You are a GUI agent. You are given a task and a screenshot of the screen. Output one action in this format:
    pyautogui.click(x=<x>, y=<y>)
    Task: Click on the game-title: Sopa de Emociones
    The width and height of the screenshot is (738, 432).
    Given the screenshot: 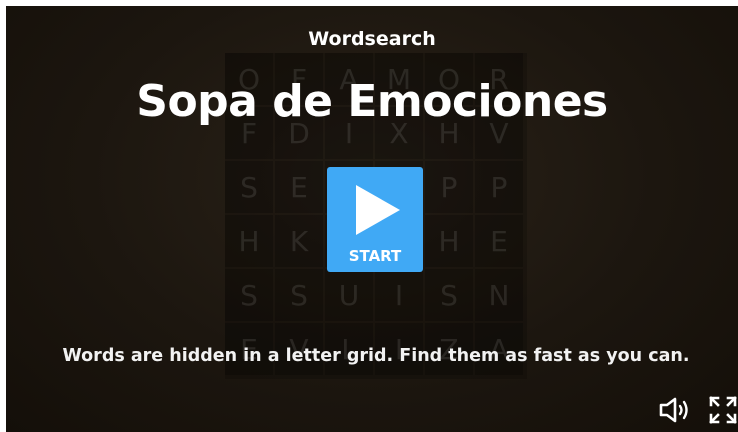 What is the action you would take?
    pyautogui.click(x=372, y=101)
    